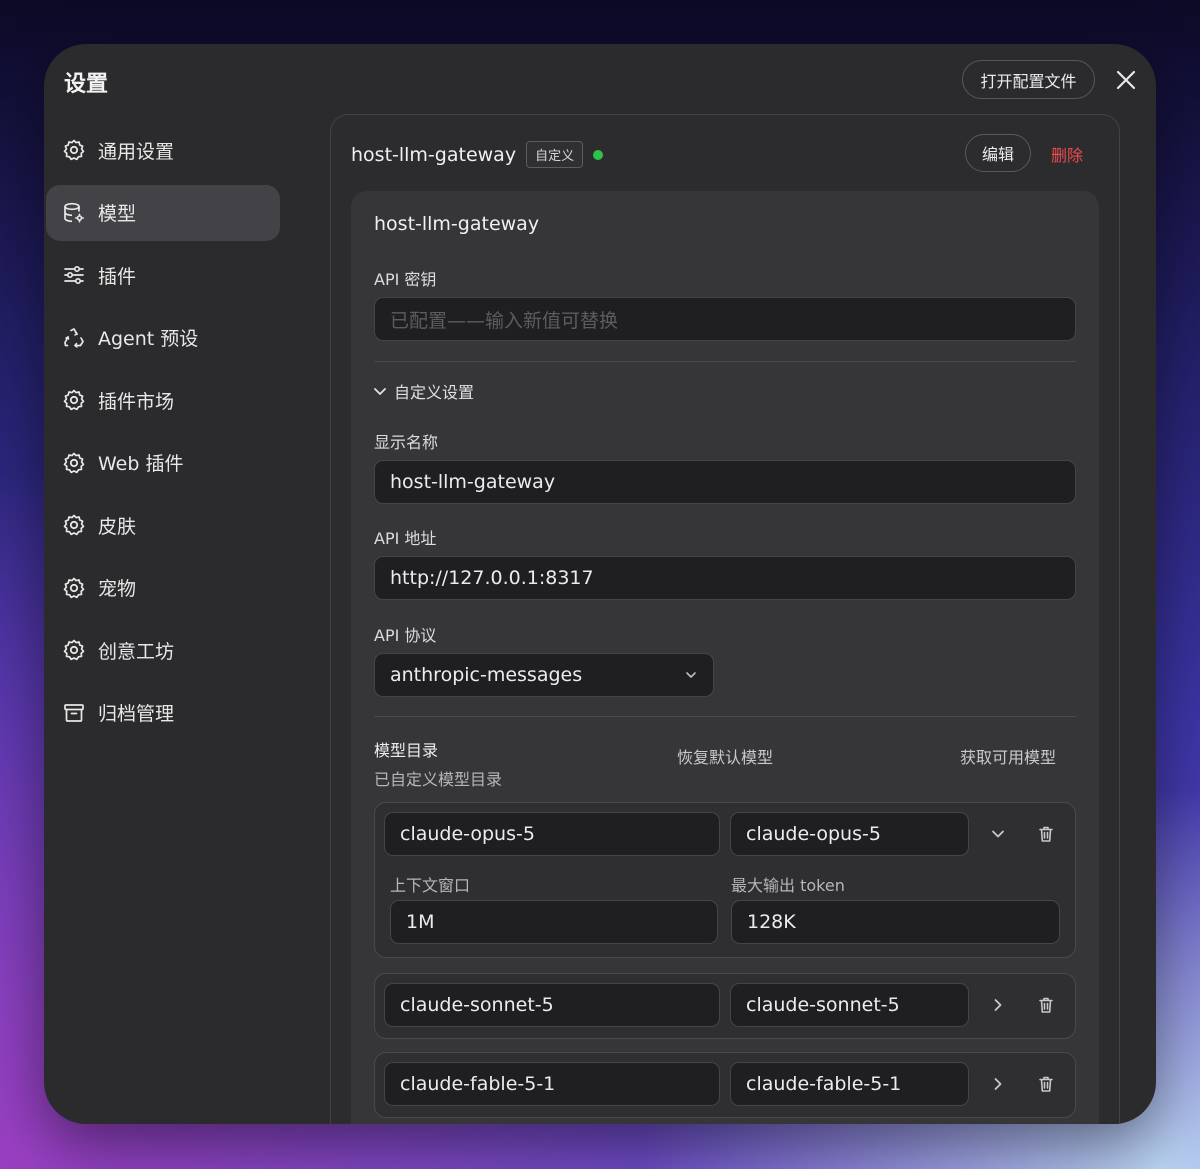 The image size is (1200, 1169). I want to click on recycle-icon, so click(74, 337).